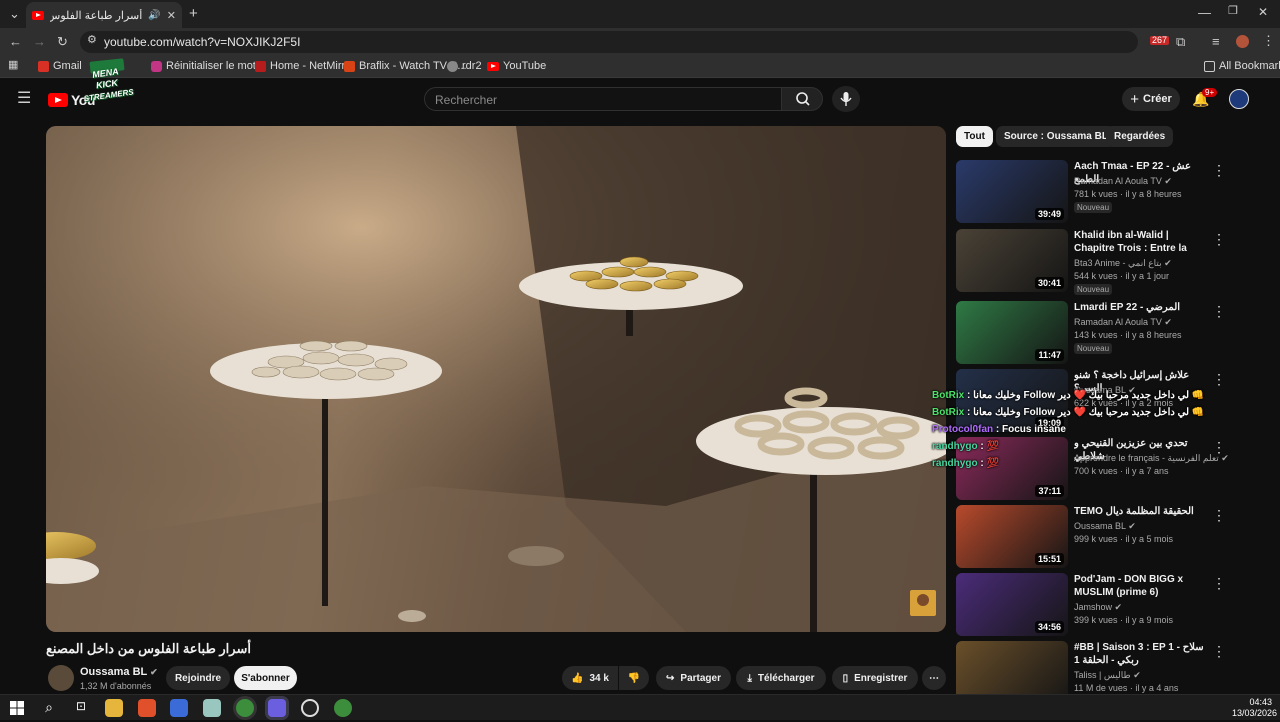  Describe the element at coordinates (1242, 41) in the screenshot. I see `profile-avatar` at that location.